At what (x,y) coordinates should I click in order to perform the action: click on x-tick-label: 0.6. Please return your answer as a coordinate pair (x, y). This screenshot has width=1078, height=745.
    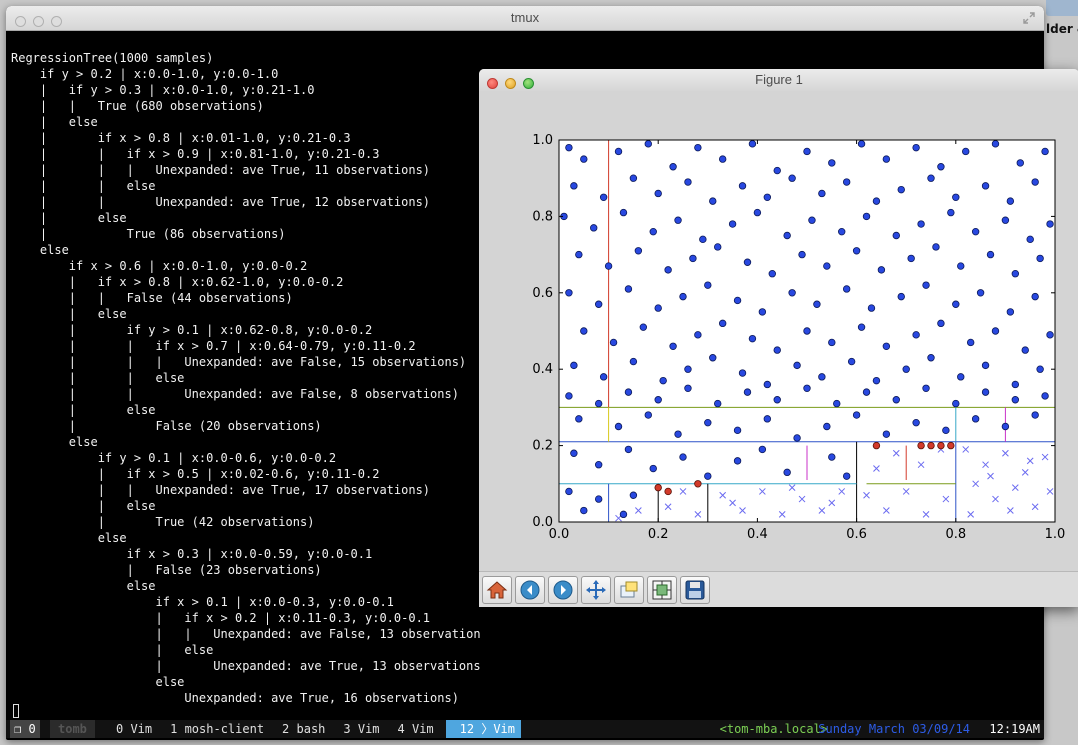
    Looking at the image, I should click on (856, 534).